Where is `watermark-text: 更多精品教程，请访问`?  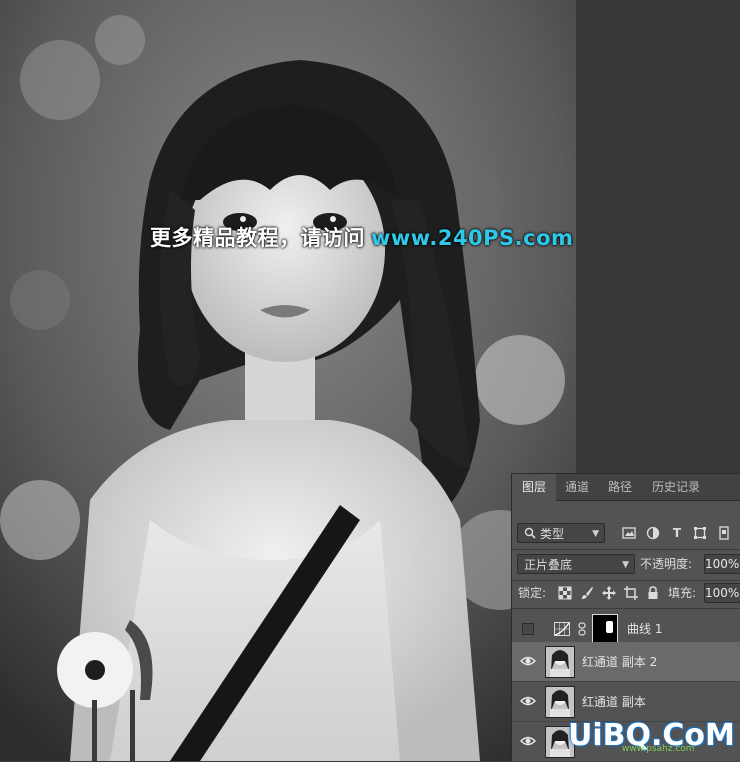 watermark-text: 更多精品教程，请访问 is located at coordinates (257, 238).